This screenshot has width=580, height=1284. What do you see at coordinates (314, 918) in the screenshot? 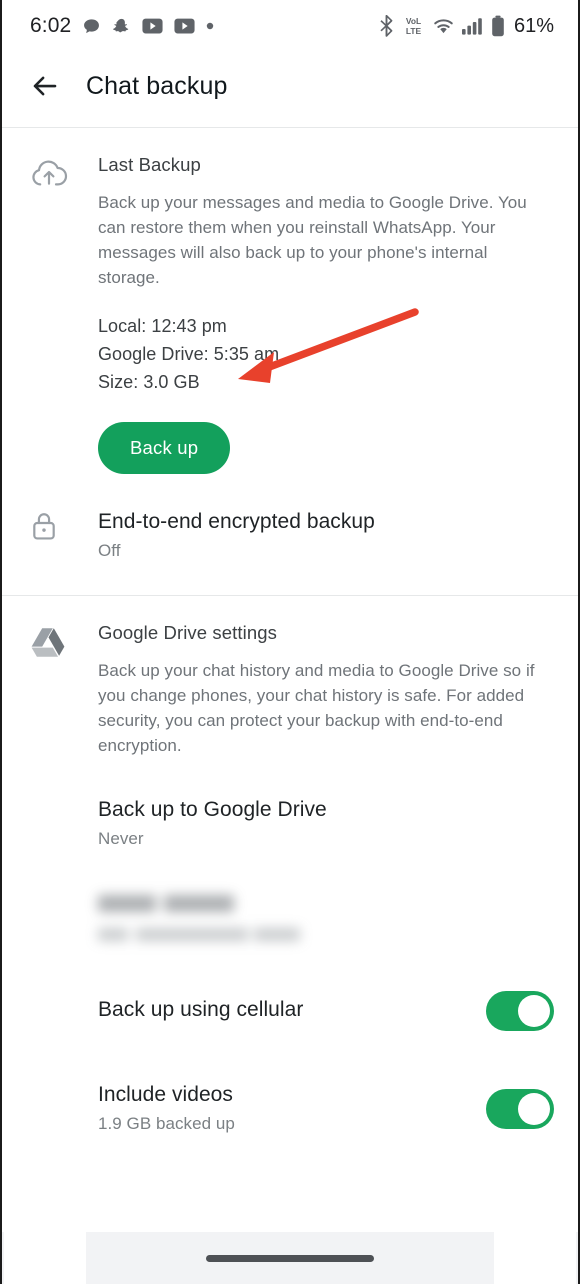
I see `google-account-redacted` at bounding box center [314, 918].